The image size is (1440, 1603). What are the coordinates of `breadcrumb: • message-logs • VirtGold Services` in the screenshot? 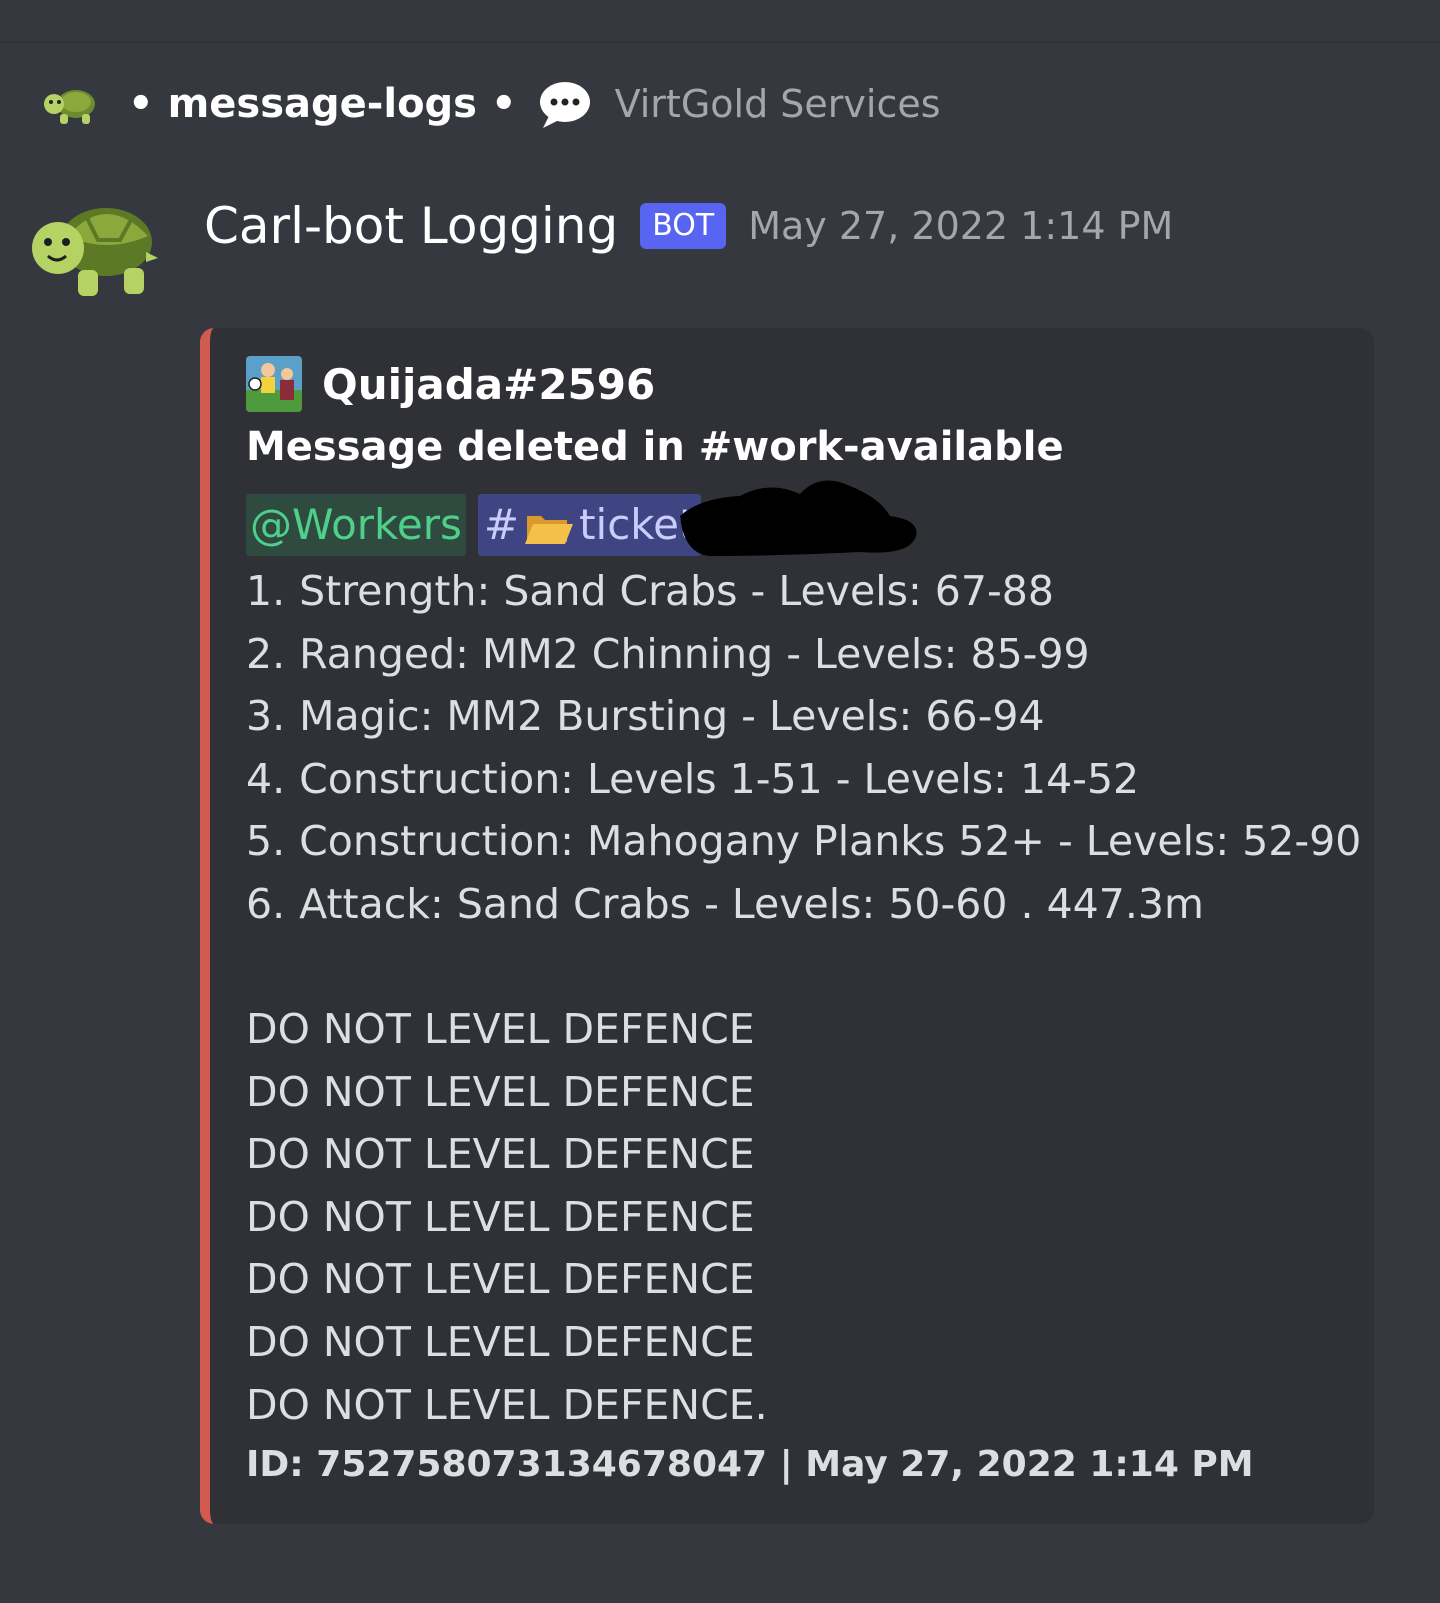 It's located at (491, 104).